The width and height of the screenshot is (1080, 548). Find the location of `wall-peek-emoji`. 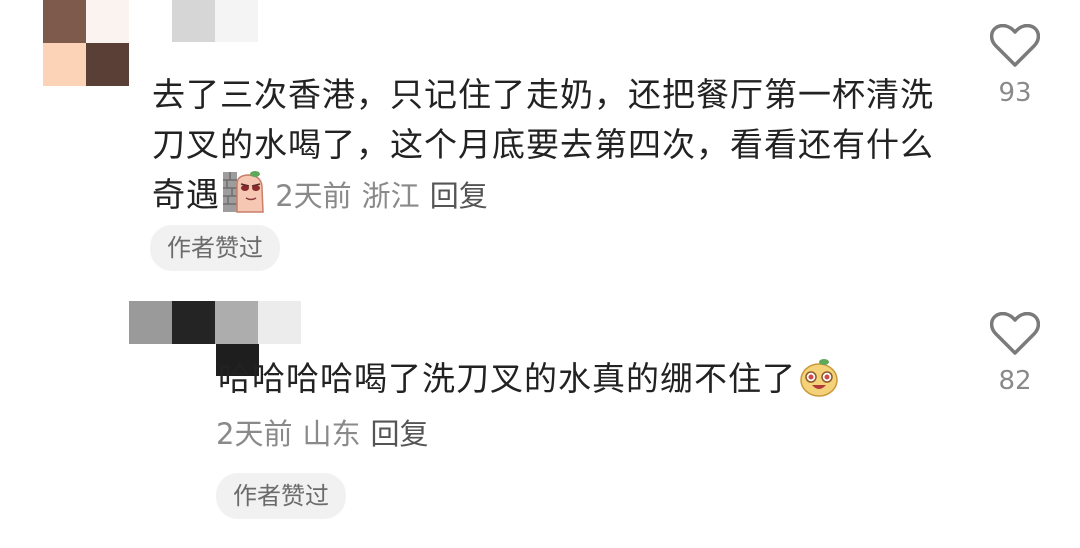

wall-peek-emoji is located at coordinates (244, 199).